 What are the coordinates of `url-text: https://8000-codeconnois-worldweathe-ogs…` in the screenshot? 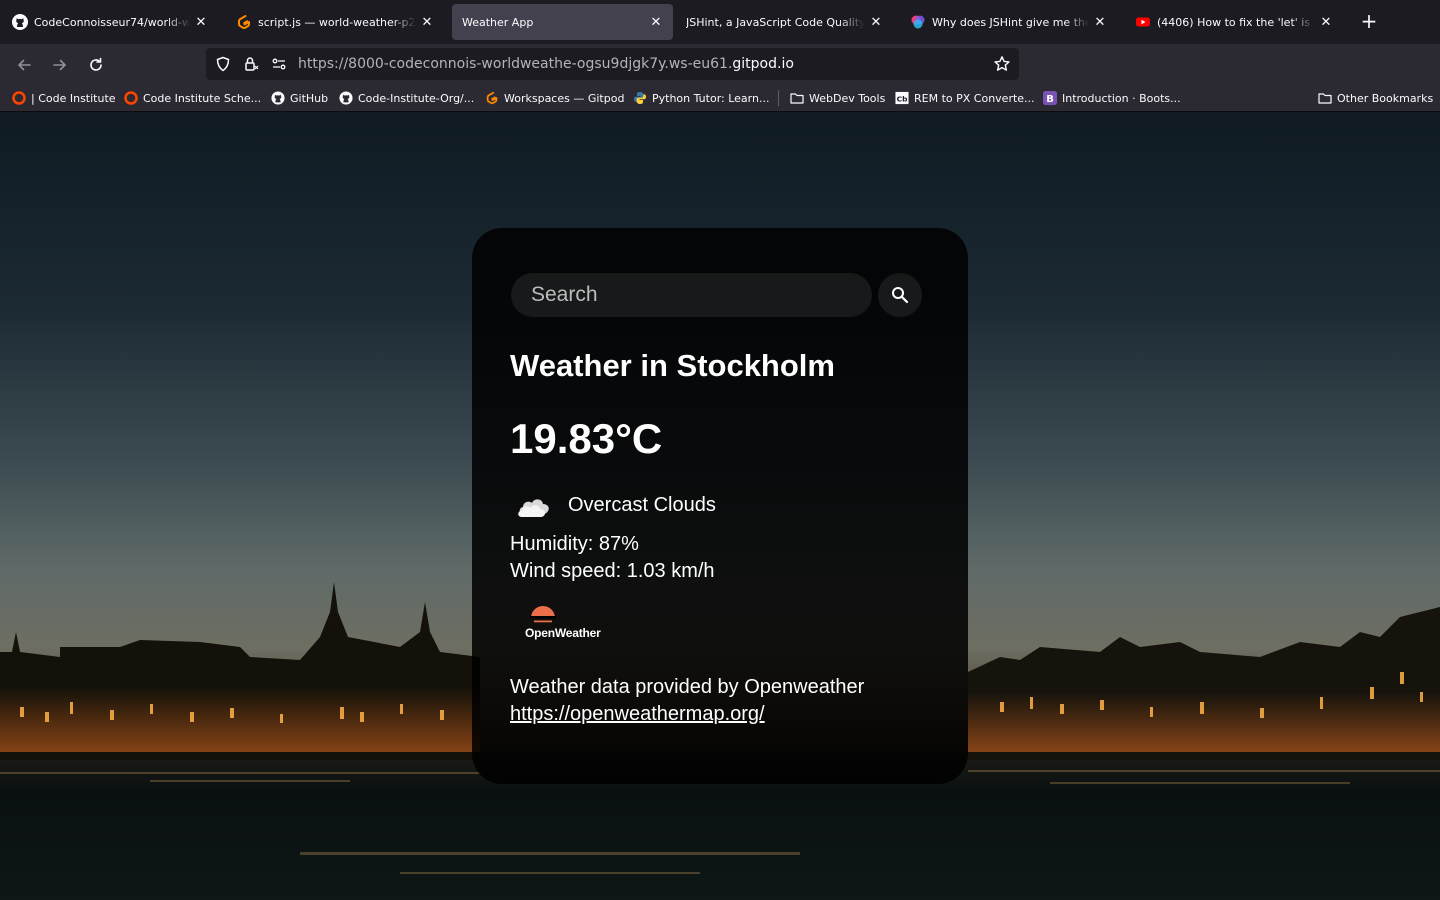 It's located at (546, 64).